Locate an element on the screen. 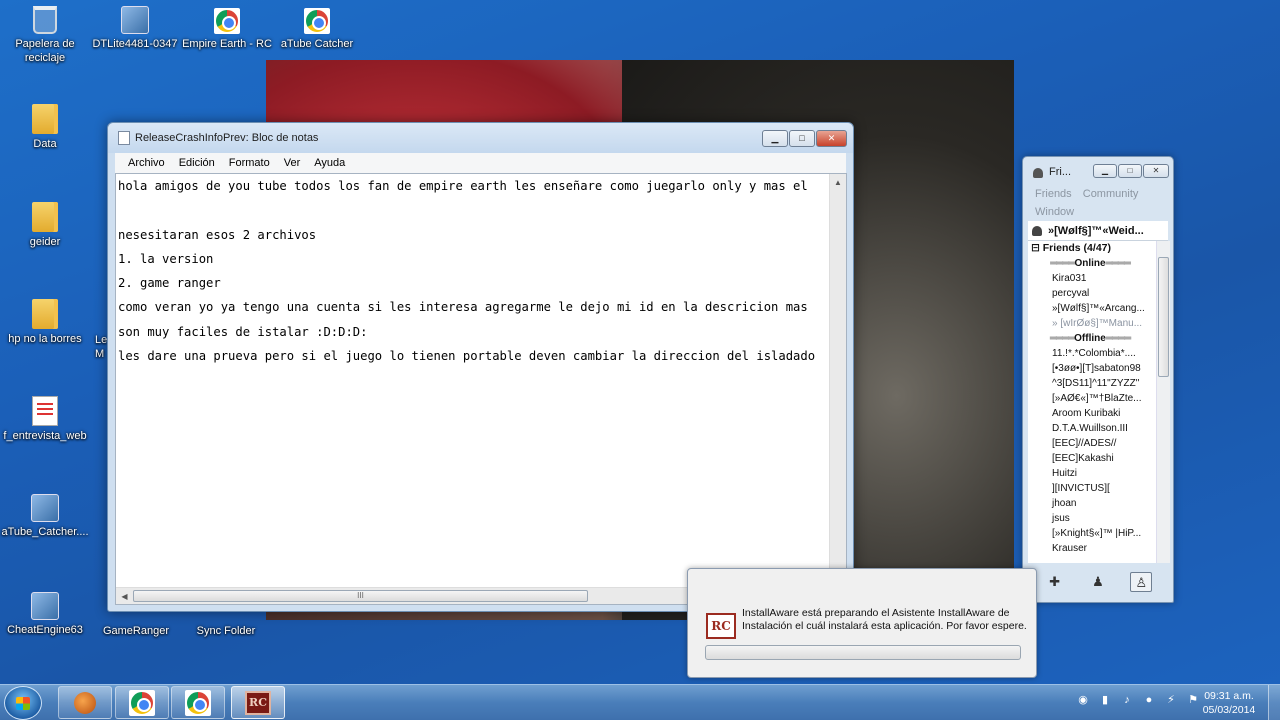 The width and height of the screenshot is (1280, 720). taskbar-gameranger is located at coordinates (85, 702).